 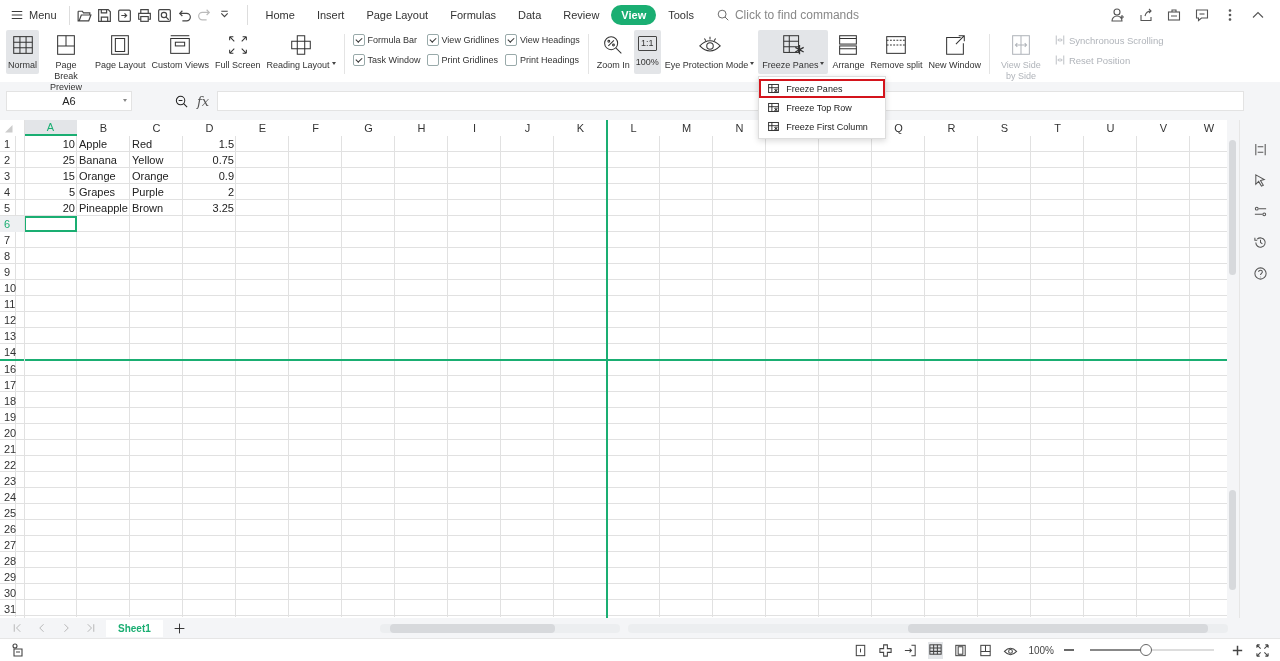 I want to click on row-header: 28, so click(x=12, y=561).